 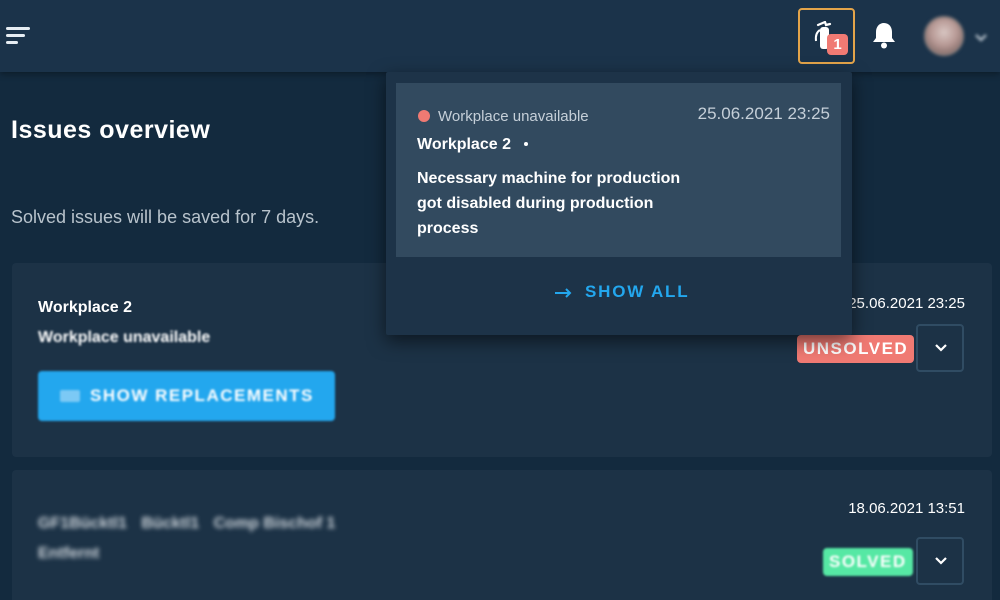 I want to click on issue-date: 25.06.2021 23:25, so click(x=906, y=303).